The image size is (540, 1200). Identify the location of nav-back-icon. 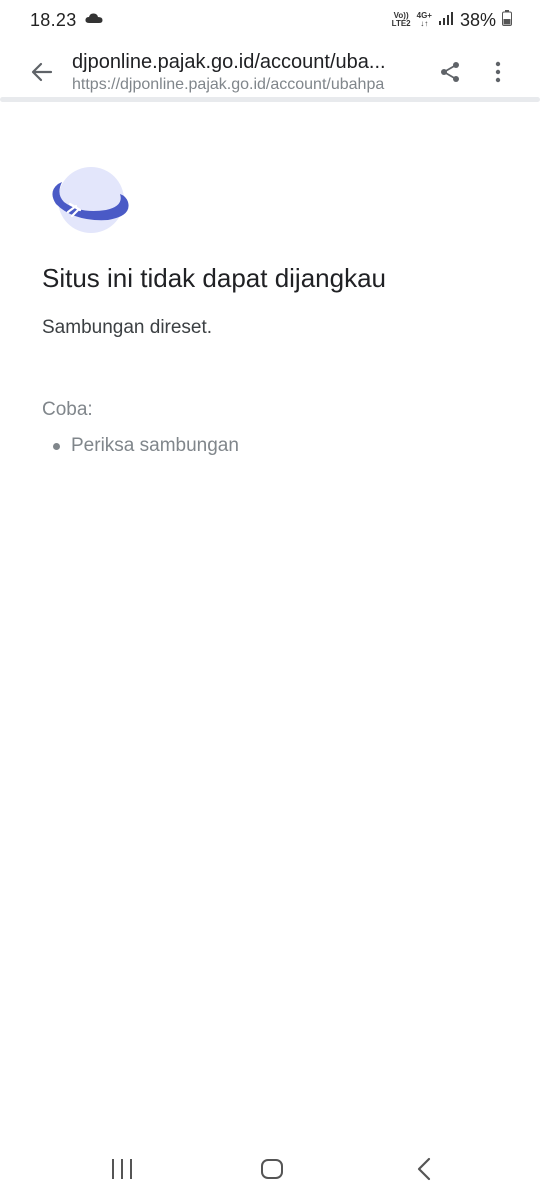
(424, 1169).